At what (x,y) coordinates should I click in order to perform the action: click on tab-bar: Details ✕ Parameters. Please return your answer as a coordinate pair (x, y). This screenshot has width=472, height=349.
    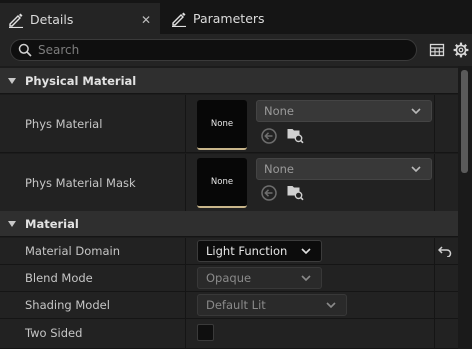
    Looking at the image, I should click on (236, 17).